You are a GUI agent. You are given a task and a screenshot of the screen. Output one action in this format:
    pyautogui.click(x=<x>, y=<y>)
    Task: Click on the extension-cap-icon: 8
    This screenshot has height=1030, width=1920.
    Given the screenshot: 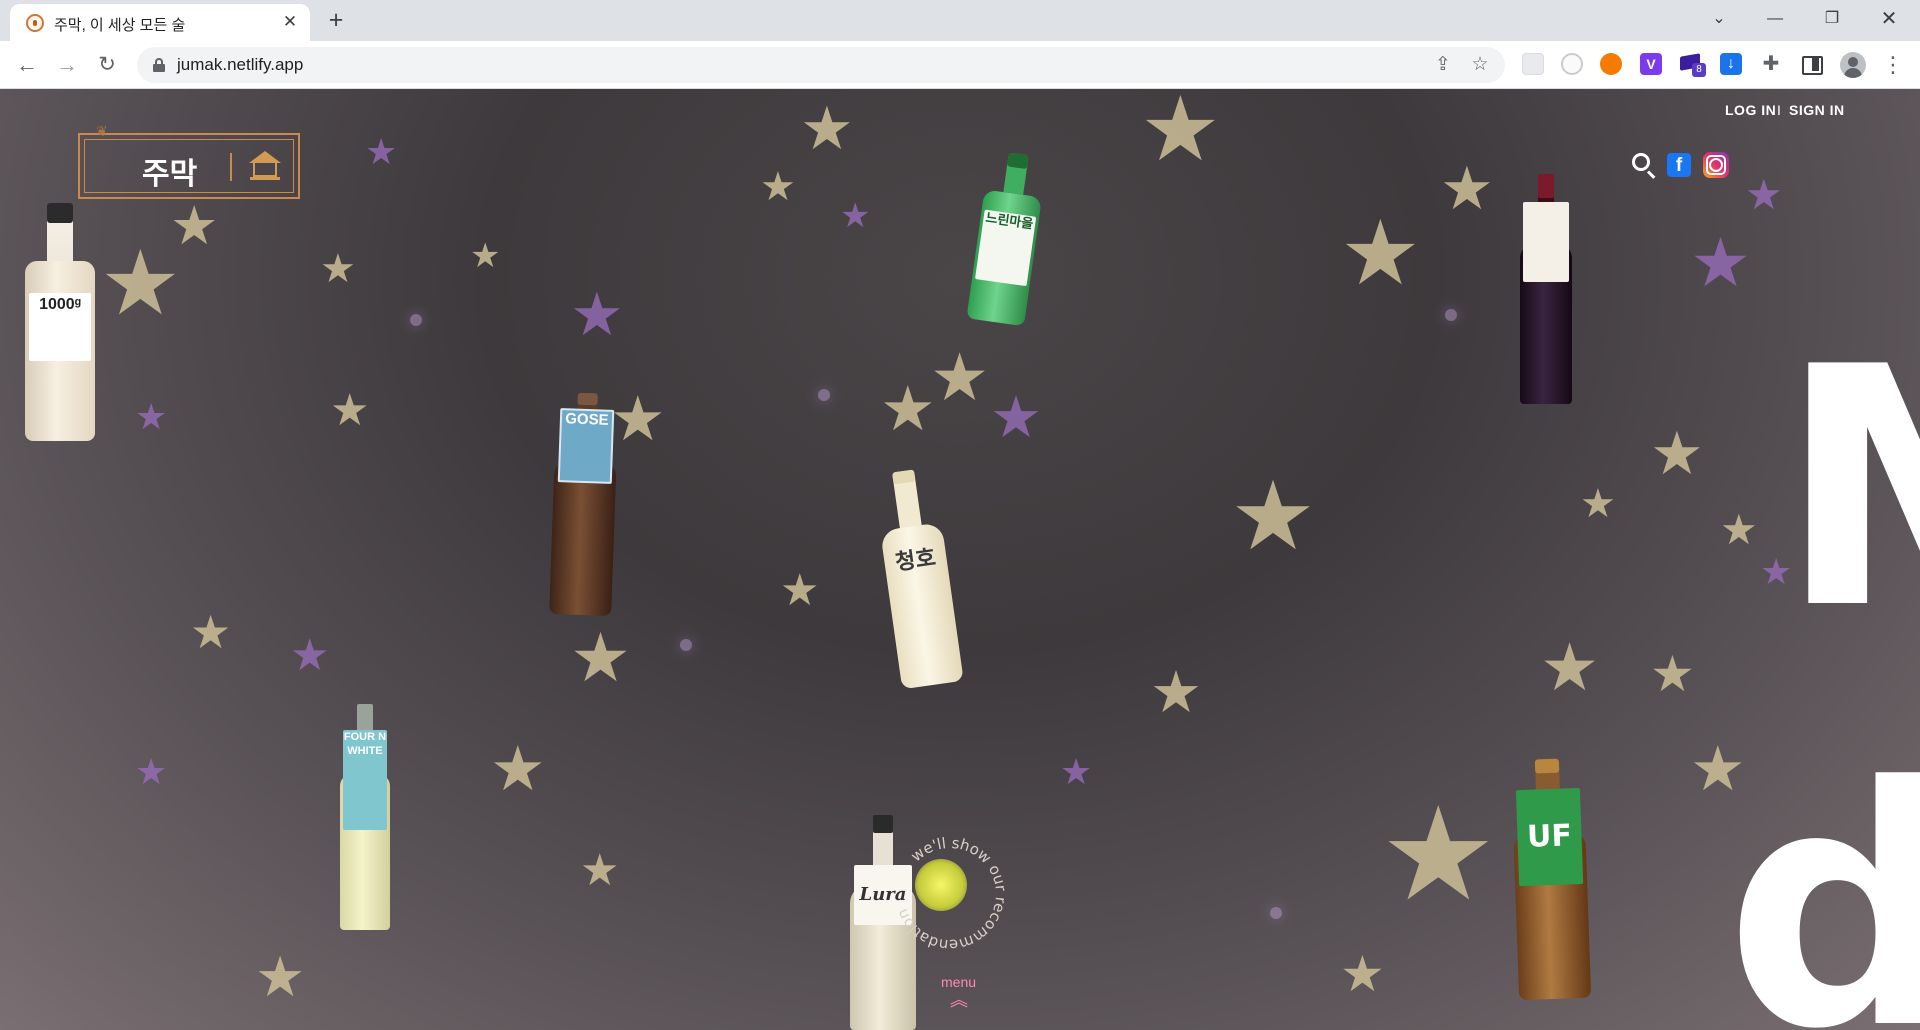 What is the action you would take?
    pyautogui.click(x=1693, y=65)
    